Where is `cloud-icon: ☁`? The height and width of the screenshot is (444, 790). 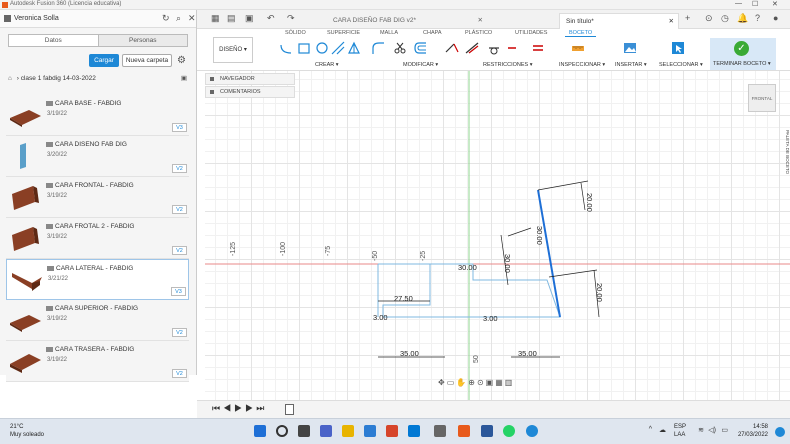 cloud-icon: ☁ is located at coordinates (662, 430).